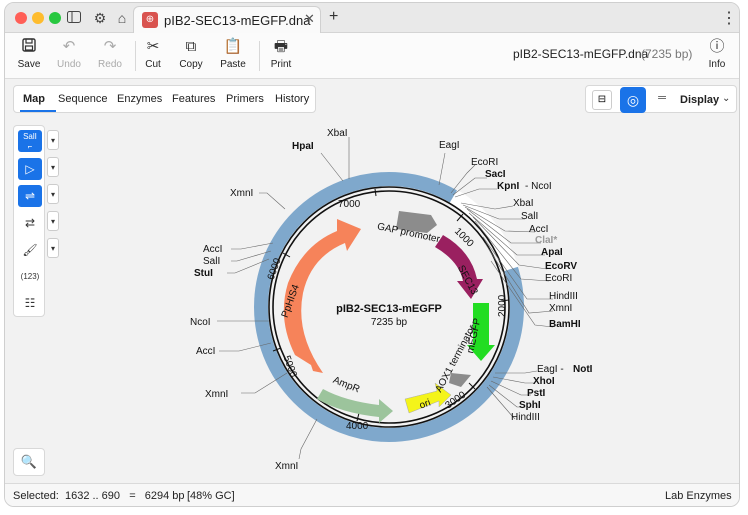  What do you see at coordinates (546, 240) in the screenshot?
I see `enzyme-label: ClaI*` at bounding box center [546, 240].